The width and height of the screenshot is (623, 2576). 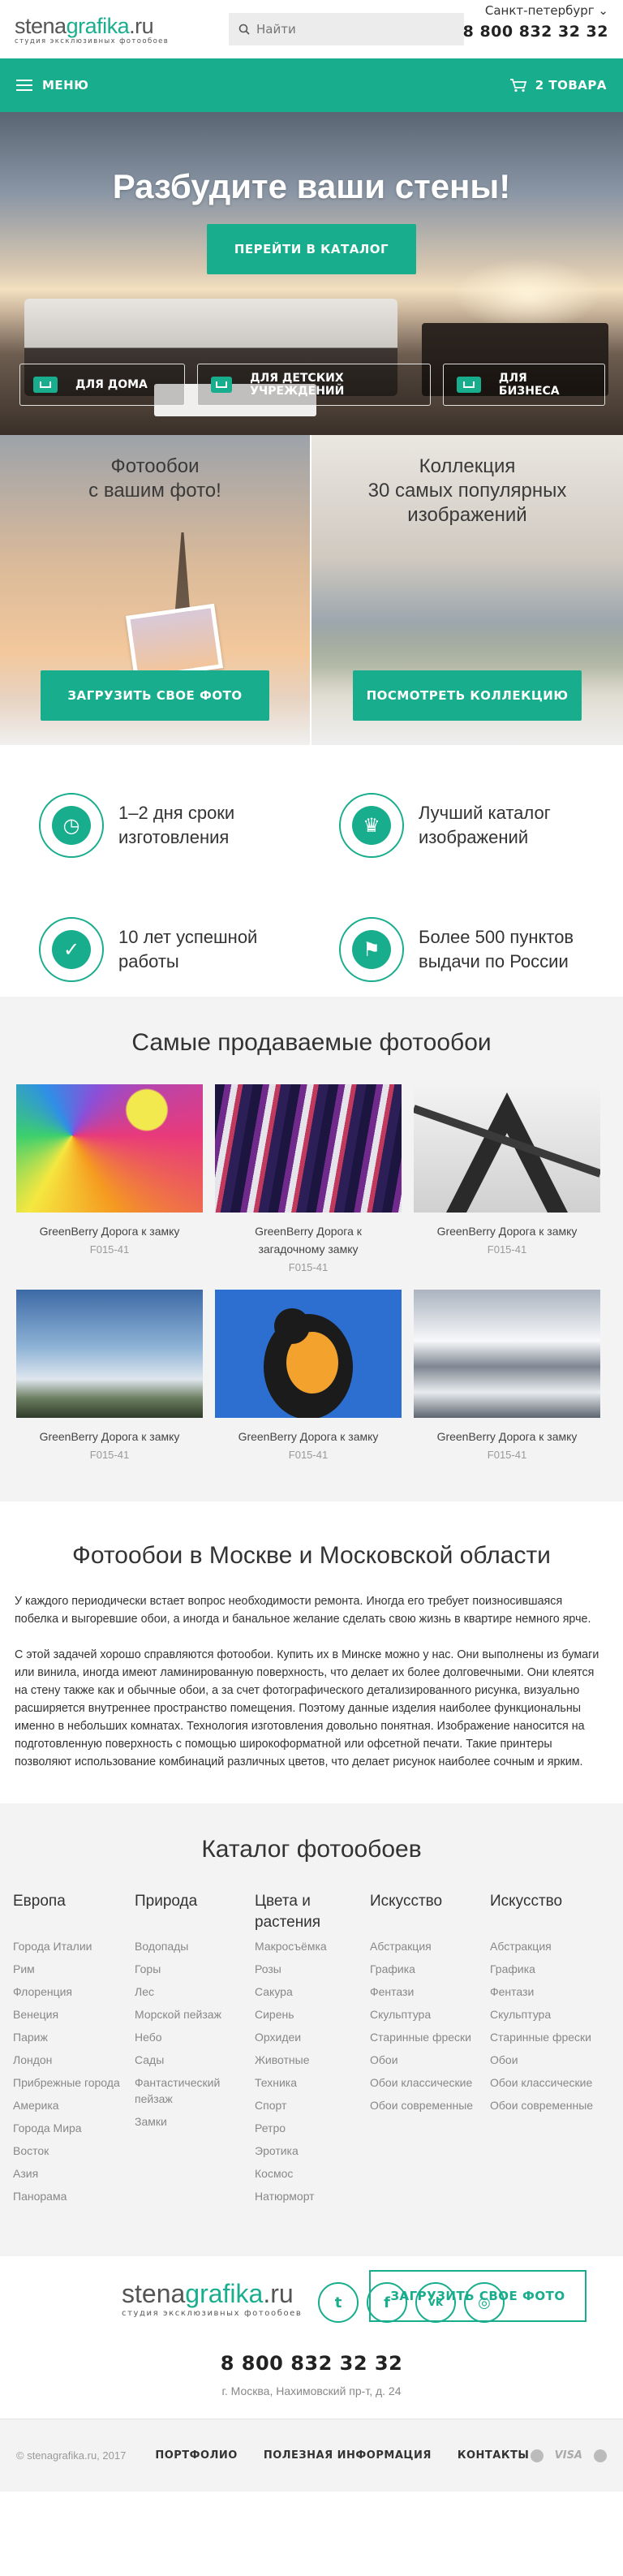 What do you see at coordinates (338, 2303) in the screenshot?
I see `twitter-icon: t` at bounding box center [338, 2303].